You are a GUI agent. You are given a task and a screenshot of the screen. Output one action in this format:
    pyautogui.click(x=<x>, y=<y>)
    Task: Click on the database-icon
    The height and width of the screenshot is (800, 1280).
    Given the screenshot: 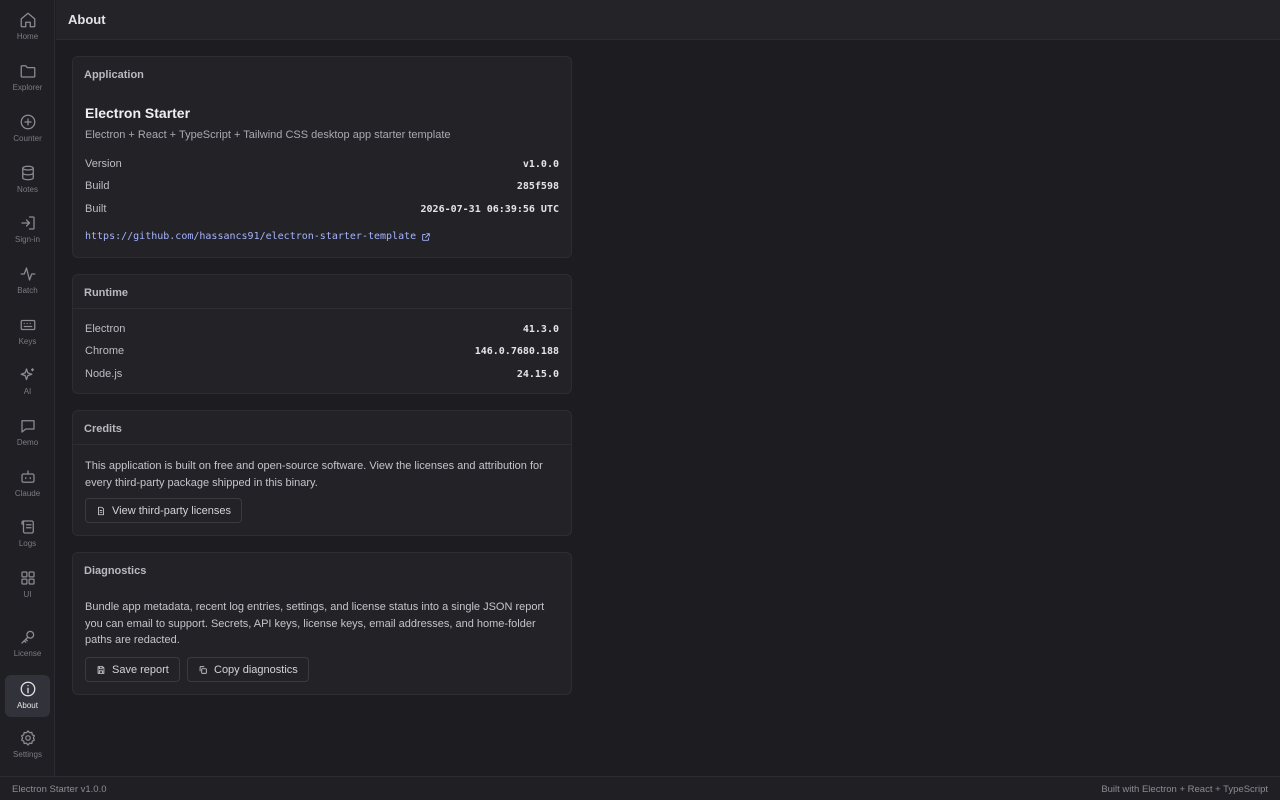 What is the action you would take?
    pyautogui.click(x=27, y=173)
    